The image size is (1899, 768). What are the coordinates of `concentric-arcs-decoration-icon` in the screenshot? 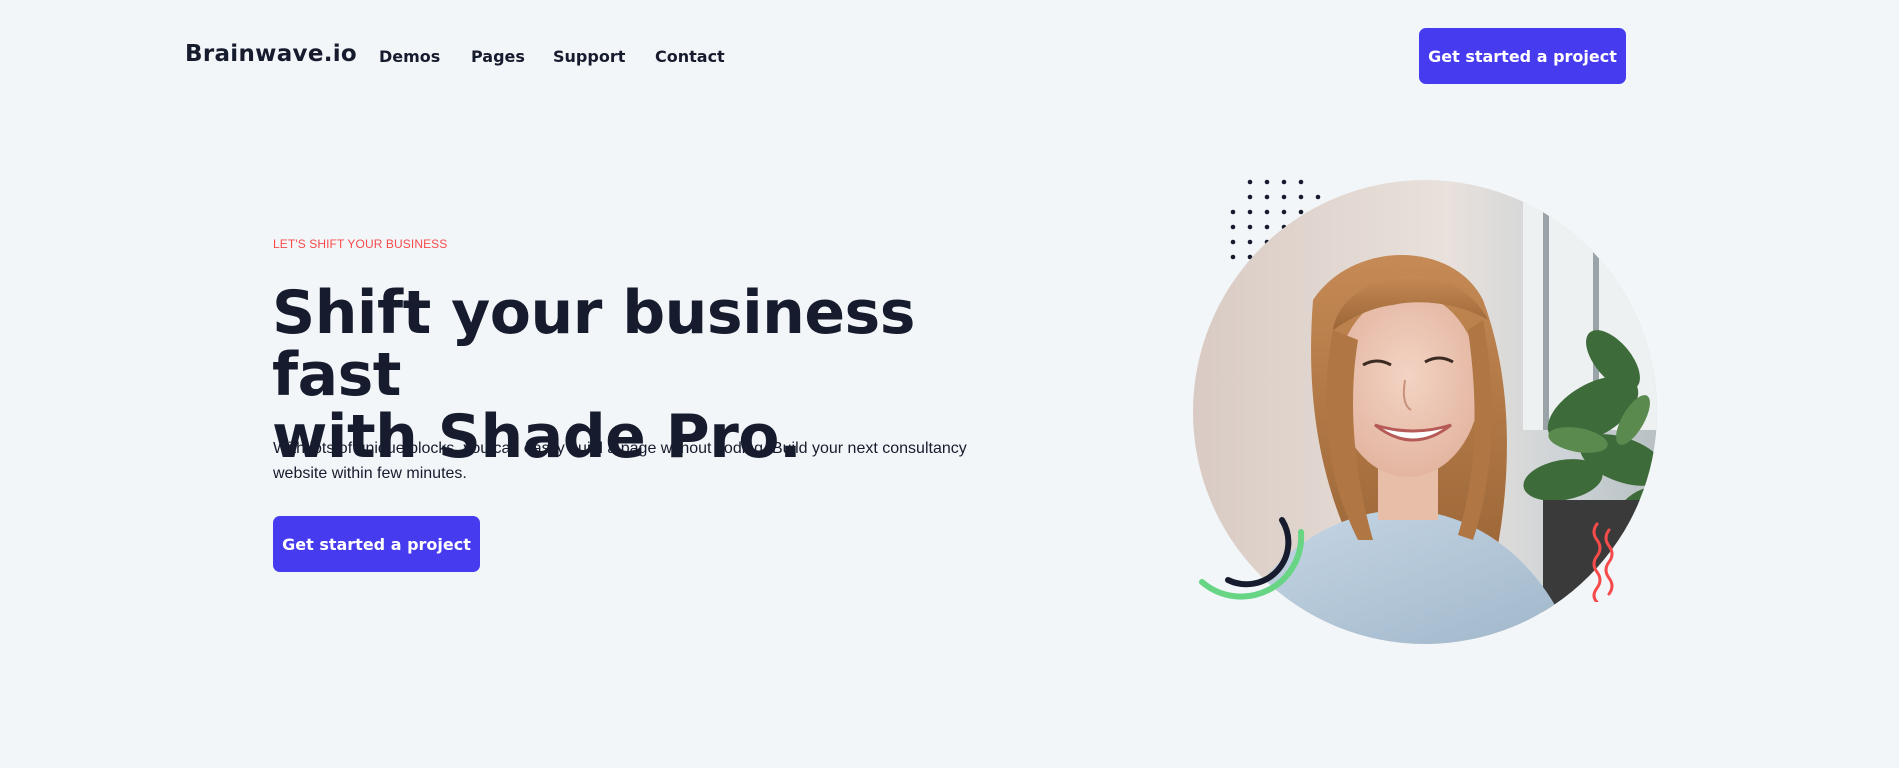 It's located at (1252, 558).